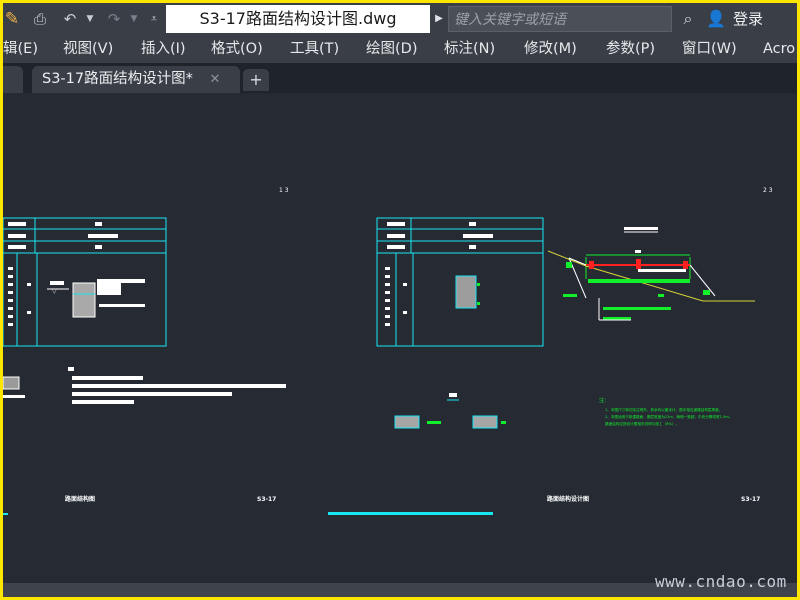 Image resolution: width=800 pixels, height=600 pixels. What do you see at coordinates (284, 190) in the screenshot?
I see `sheet1-page-number: 1 3` at bounding box center [284, 190].